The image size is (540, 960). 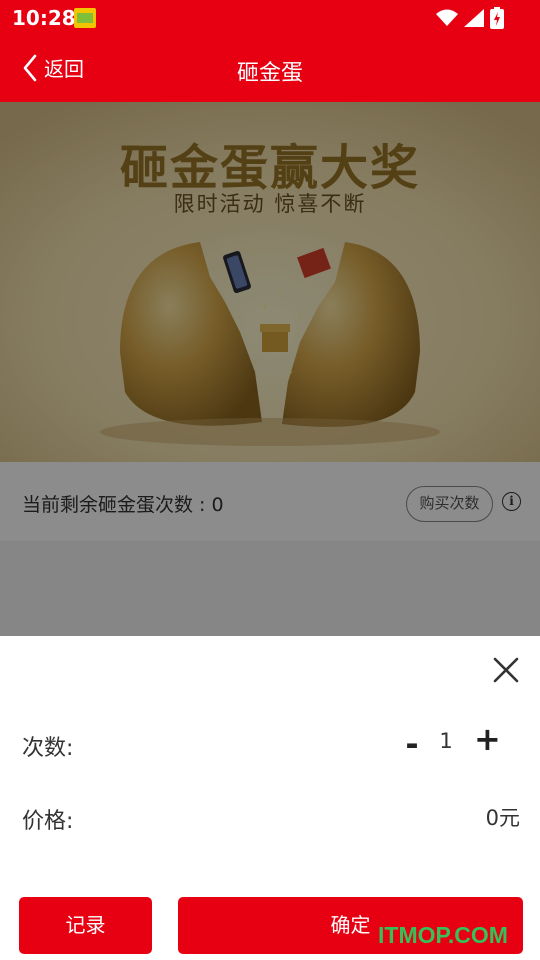 I want to click on status-time: 10:28, so click(x=44, y=18).